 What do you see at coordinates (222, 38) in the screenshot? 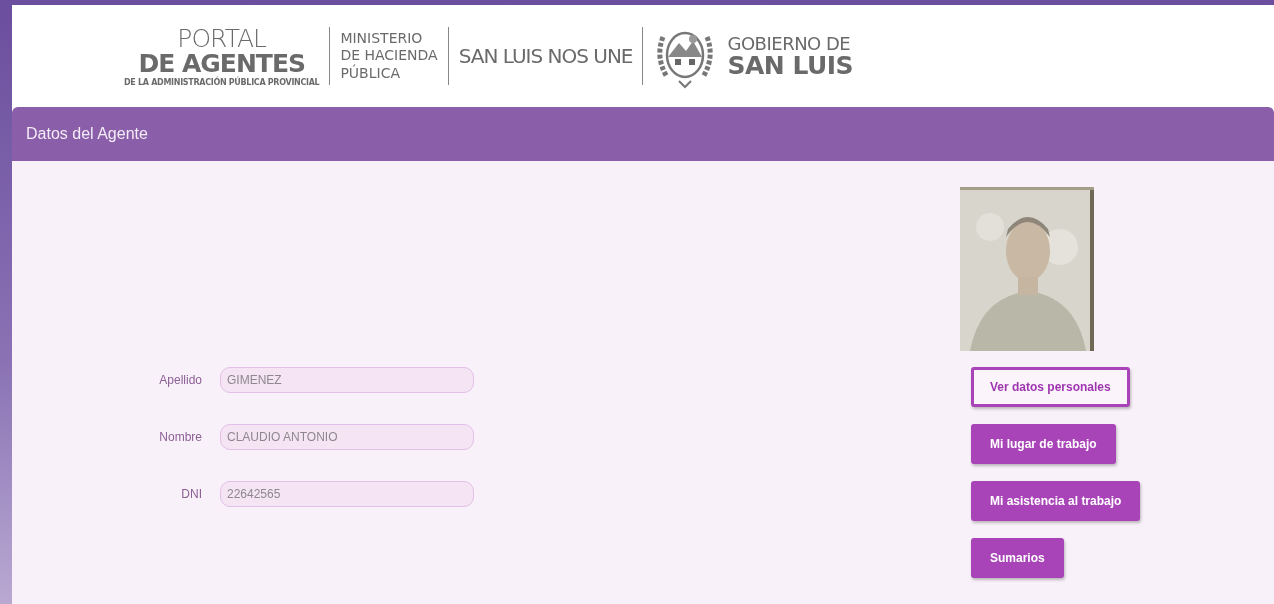
I see `portal-title: PORTAL` at bounding box center [222, 38].